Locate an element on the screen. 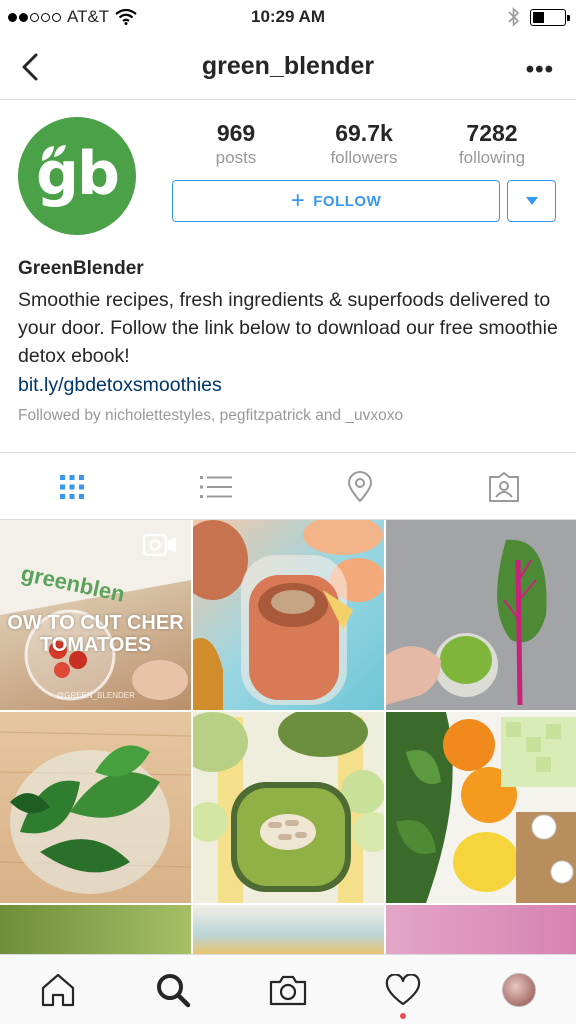 The image size is (576, 1024). posts-count: 969 posts is located at coordinates (236, 144).